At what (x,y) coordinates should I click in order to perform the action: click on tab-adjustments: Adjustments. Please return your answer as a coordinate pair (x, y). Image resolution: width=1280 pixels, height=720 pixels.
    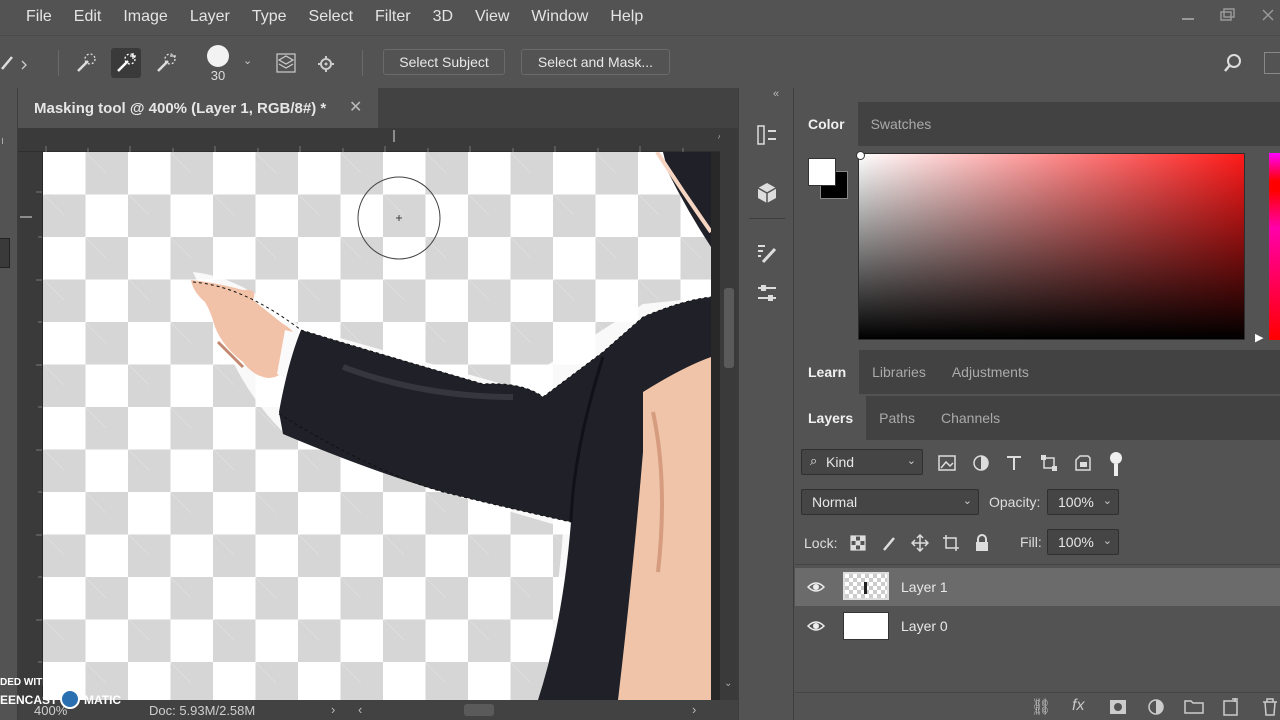
    Looking at the image, I should click on (990, 372).